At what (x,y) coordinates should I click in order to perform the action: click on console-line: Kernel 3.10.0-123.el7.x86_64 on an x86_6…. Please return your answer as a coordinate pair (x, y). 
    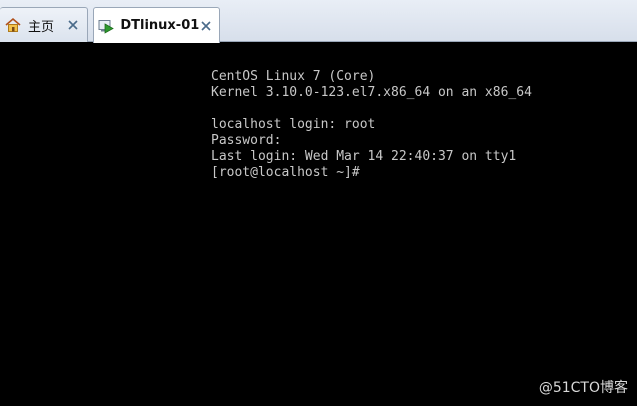
    Looking at the image, I should click on (371, 92).